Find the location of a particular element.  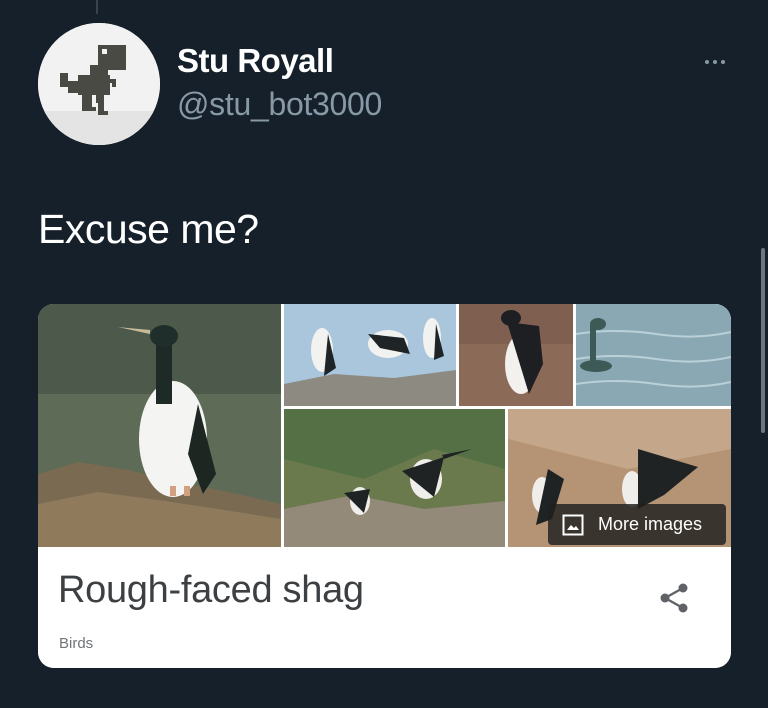

thread-connector-line is located at coordinates (97, 7).